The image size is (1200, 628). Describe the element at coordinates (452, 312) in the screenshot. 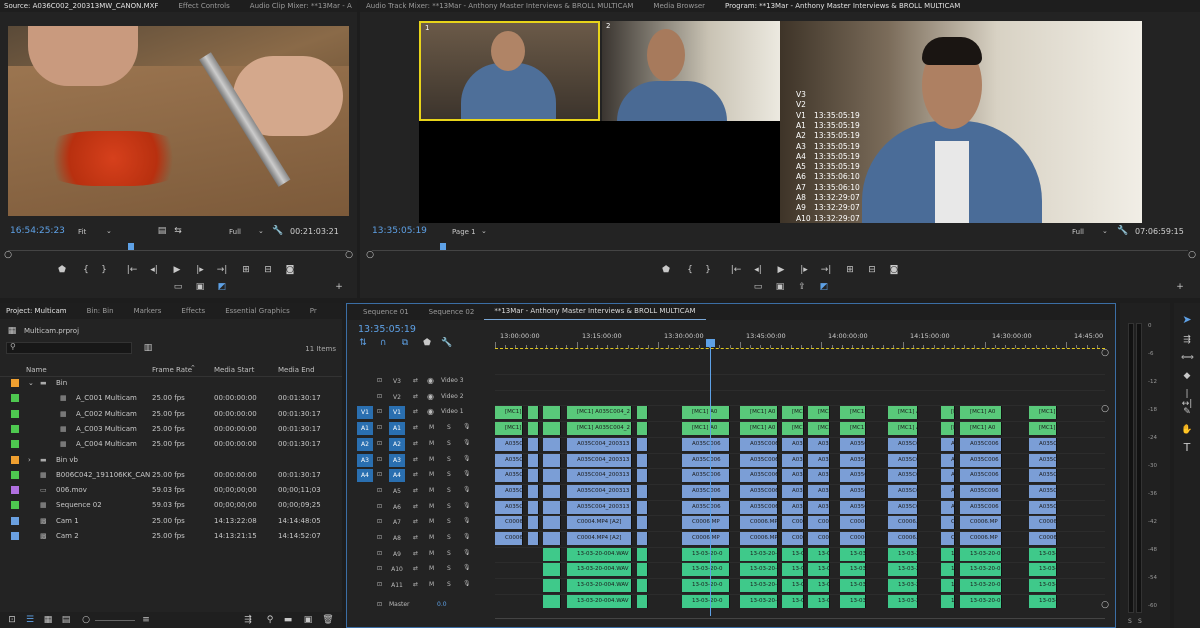

I see `tab-sequence-02: Sequence 02` at that location.